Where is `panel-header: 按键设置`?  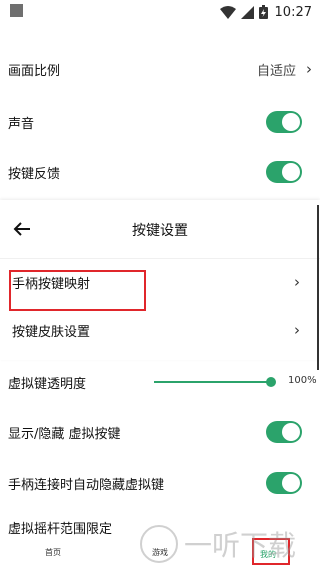
panel-header: 按键设置 is located at coordinates (160, 230).